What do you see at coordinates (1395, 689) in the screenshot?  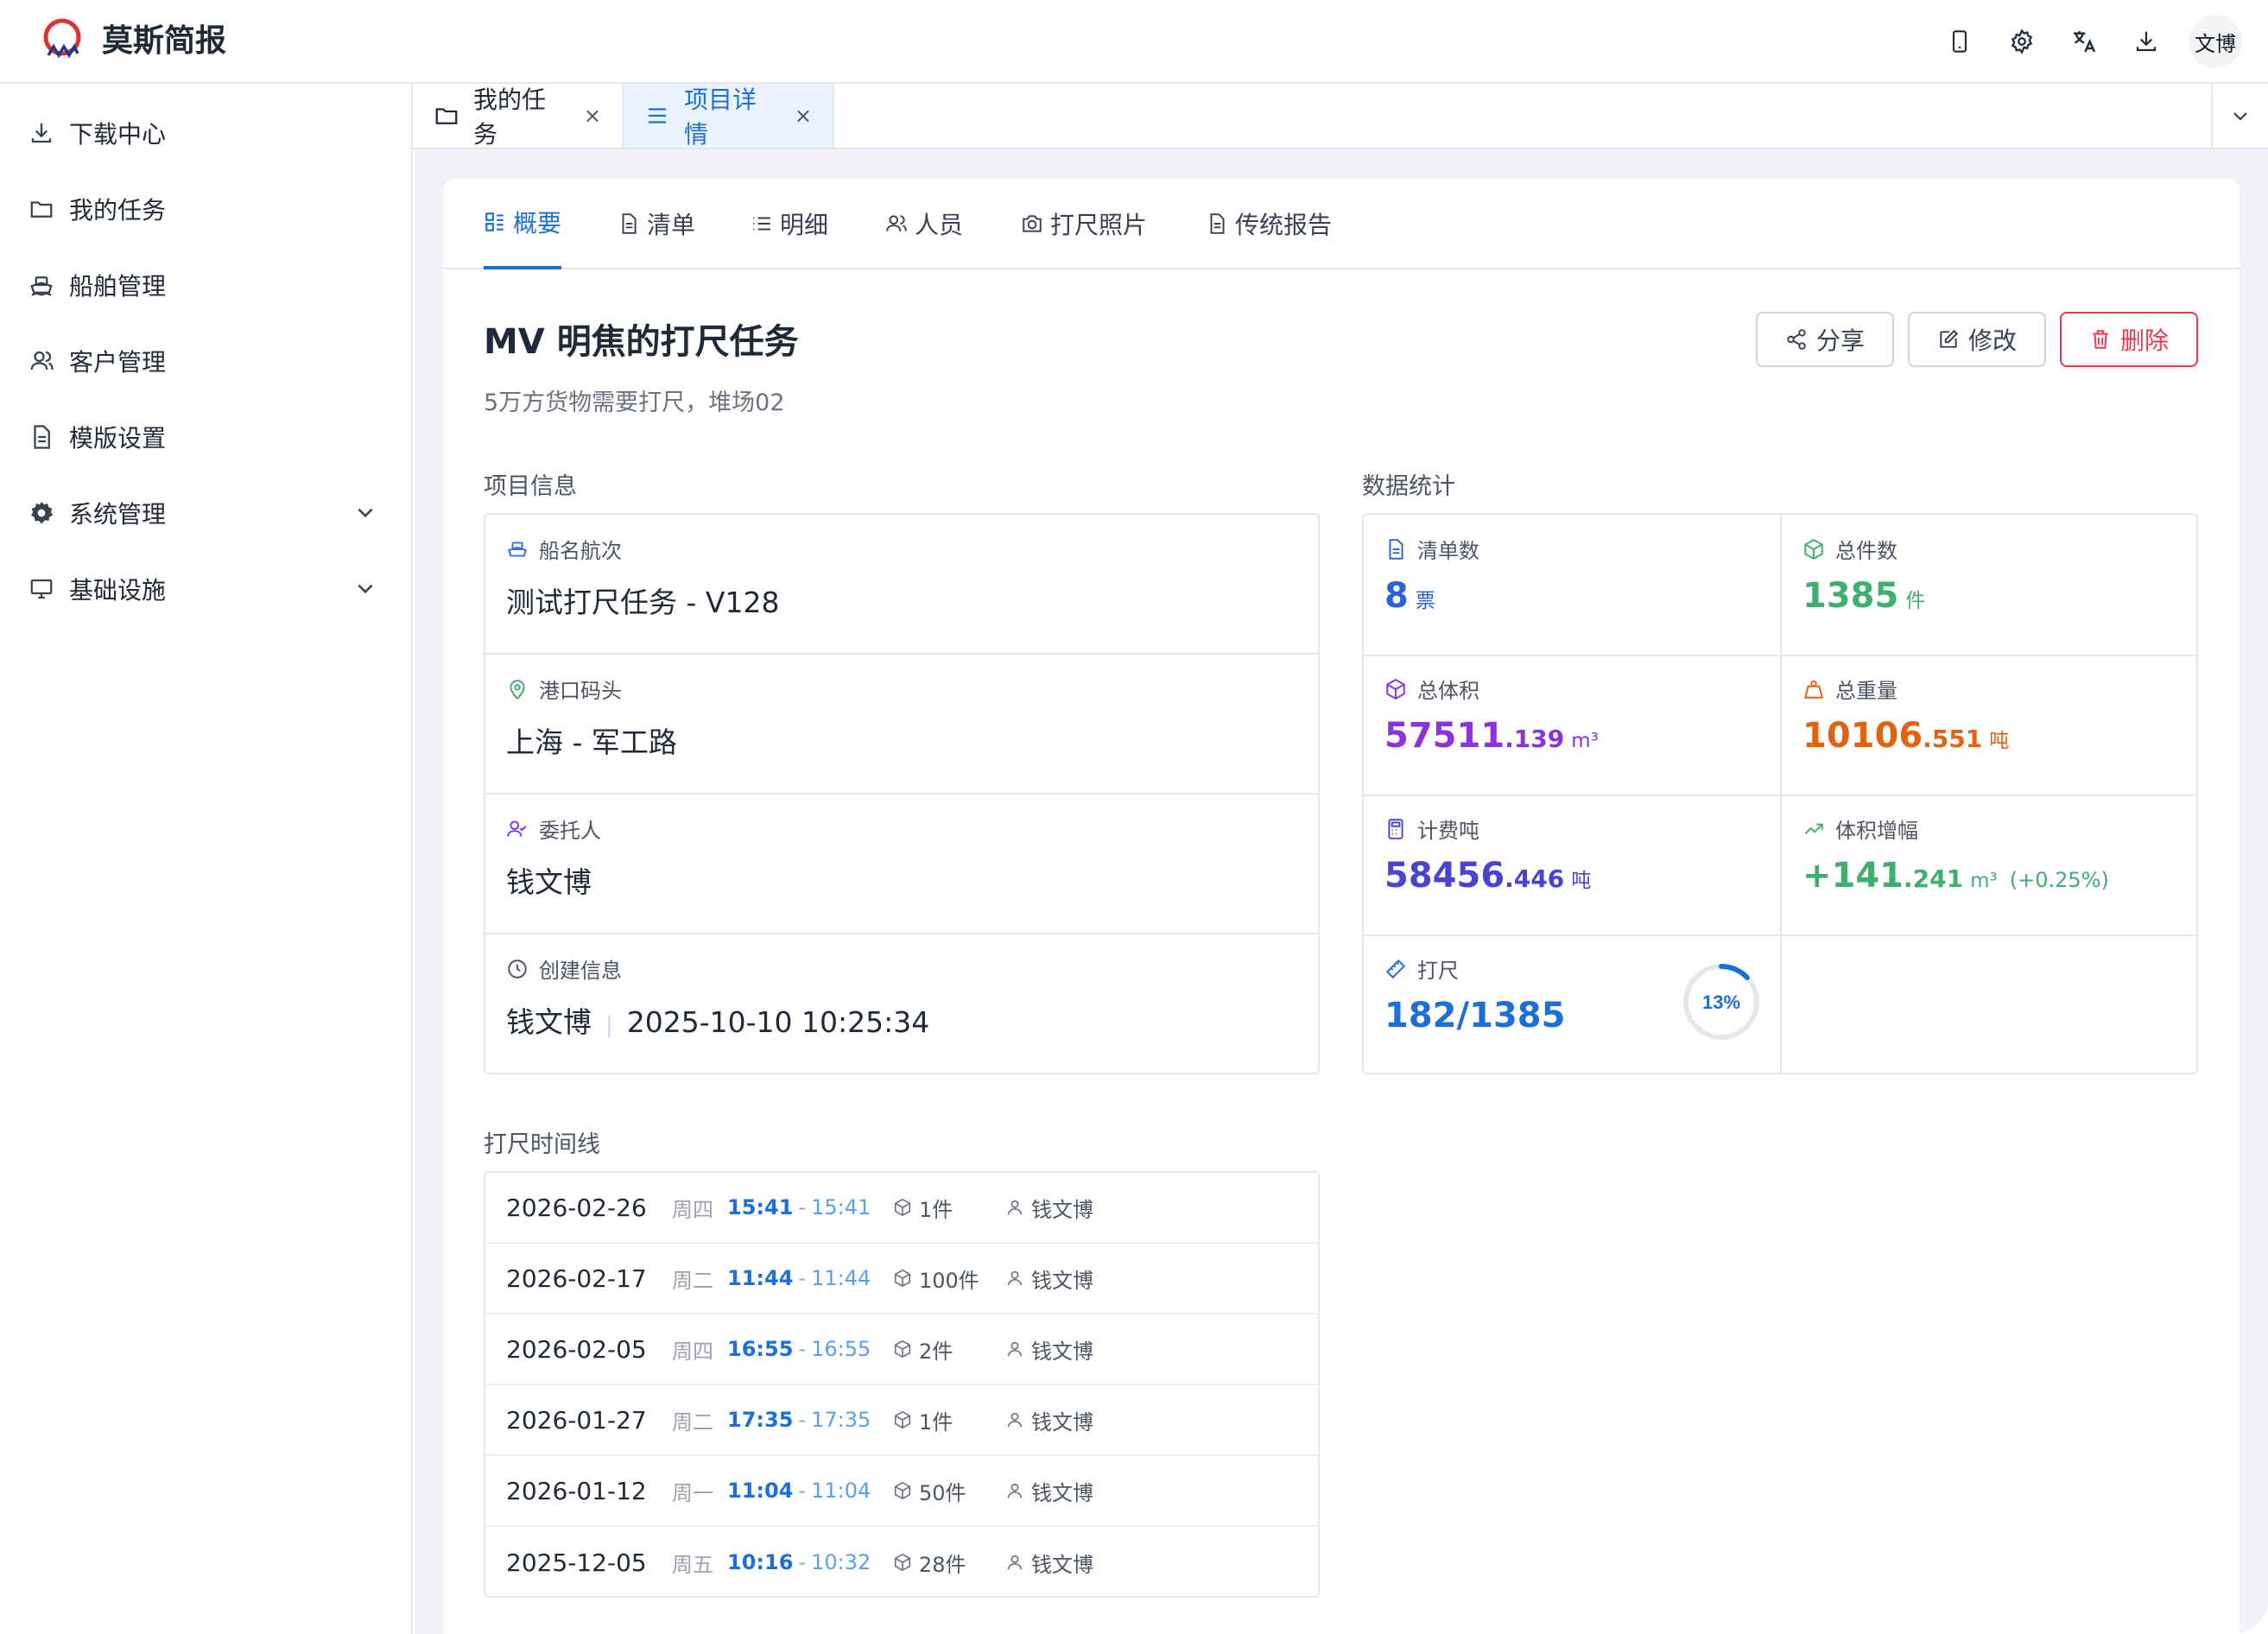 I see `cube-icon` at bounding box center [1395, 689].